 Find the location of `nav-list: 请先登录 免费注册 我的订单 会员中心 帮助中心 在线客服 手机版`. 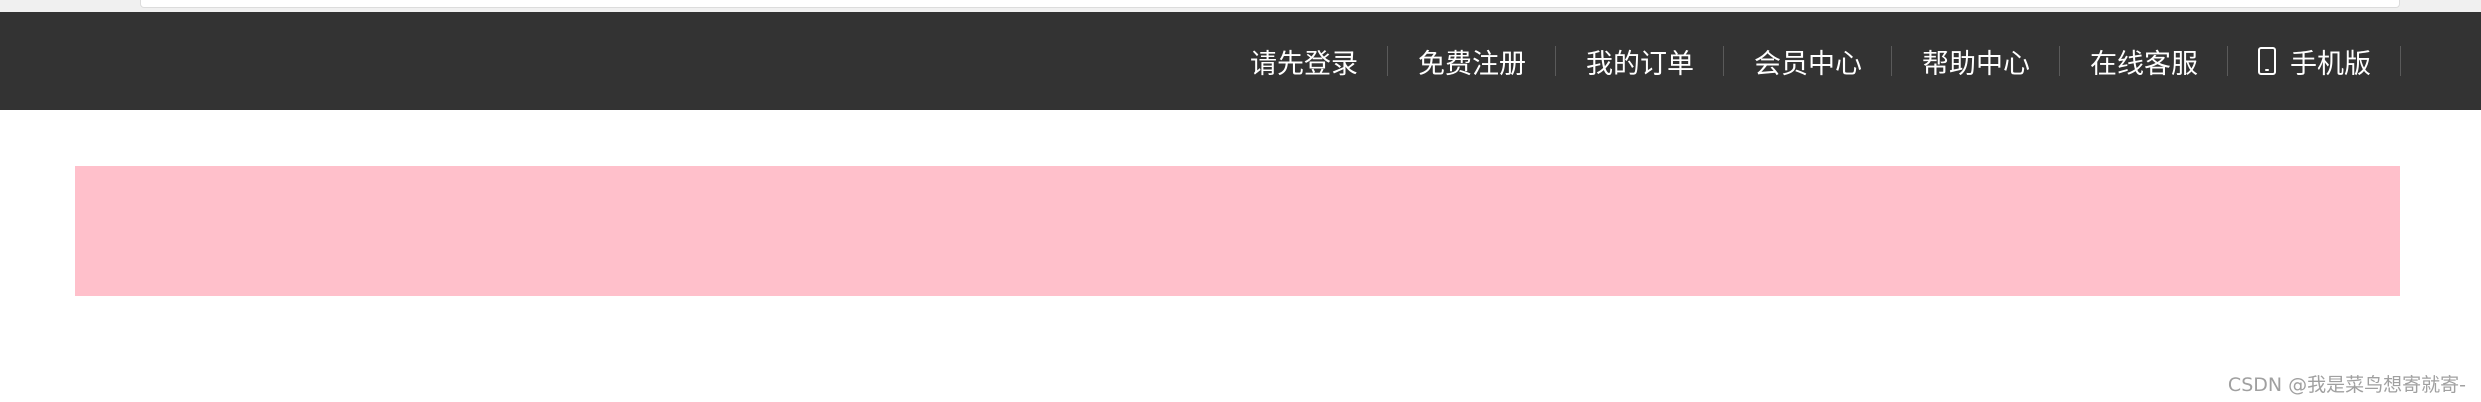

nav-list: 请先登录 免费注册 我的订单 会员中心 帮助中心 在线客服 手机版 is located at coordinates (1810, 61).